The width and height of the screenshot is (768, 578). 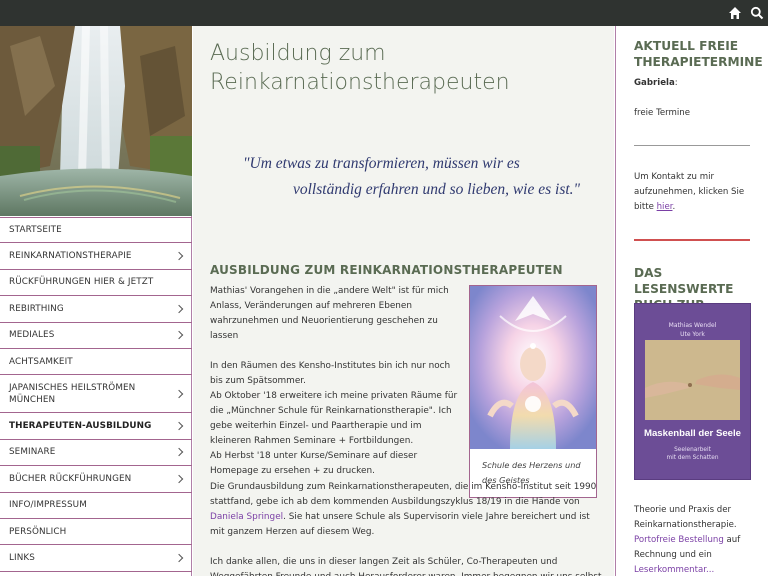 I want to click on nav-label: THERAPEUTEN-AUSBILDUNG, so click(x=80, y=426).